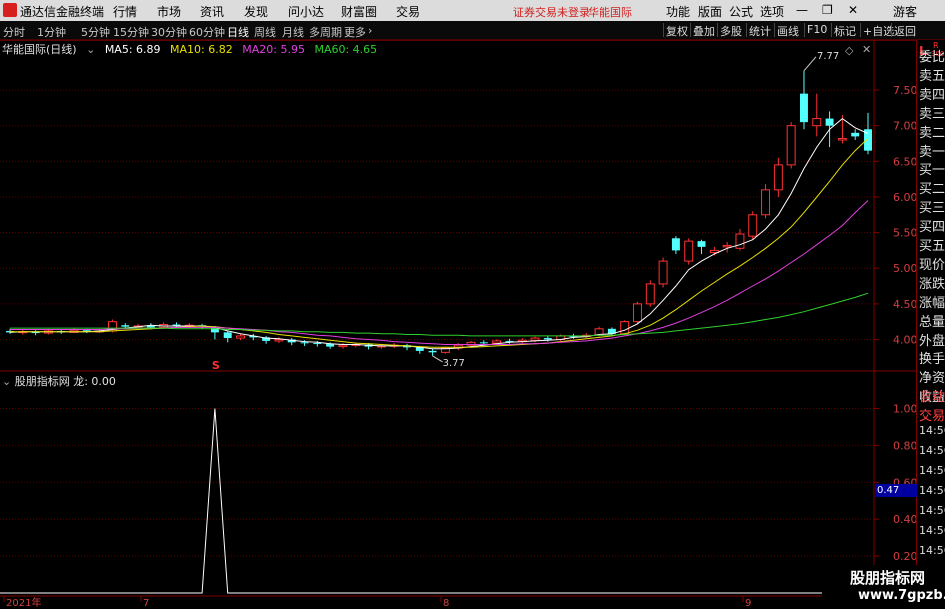  Describe the element at coordinates (325, 32) in the screenshot. I see `tab-multi-period: 多周期` at that location.